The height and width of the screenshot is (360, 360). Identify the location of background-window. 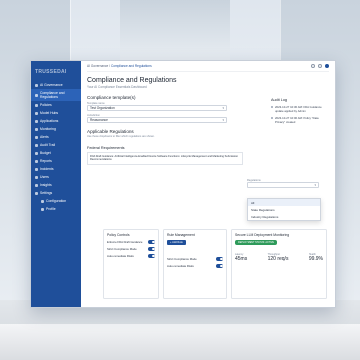
(175, 30).